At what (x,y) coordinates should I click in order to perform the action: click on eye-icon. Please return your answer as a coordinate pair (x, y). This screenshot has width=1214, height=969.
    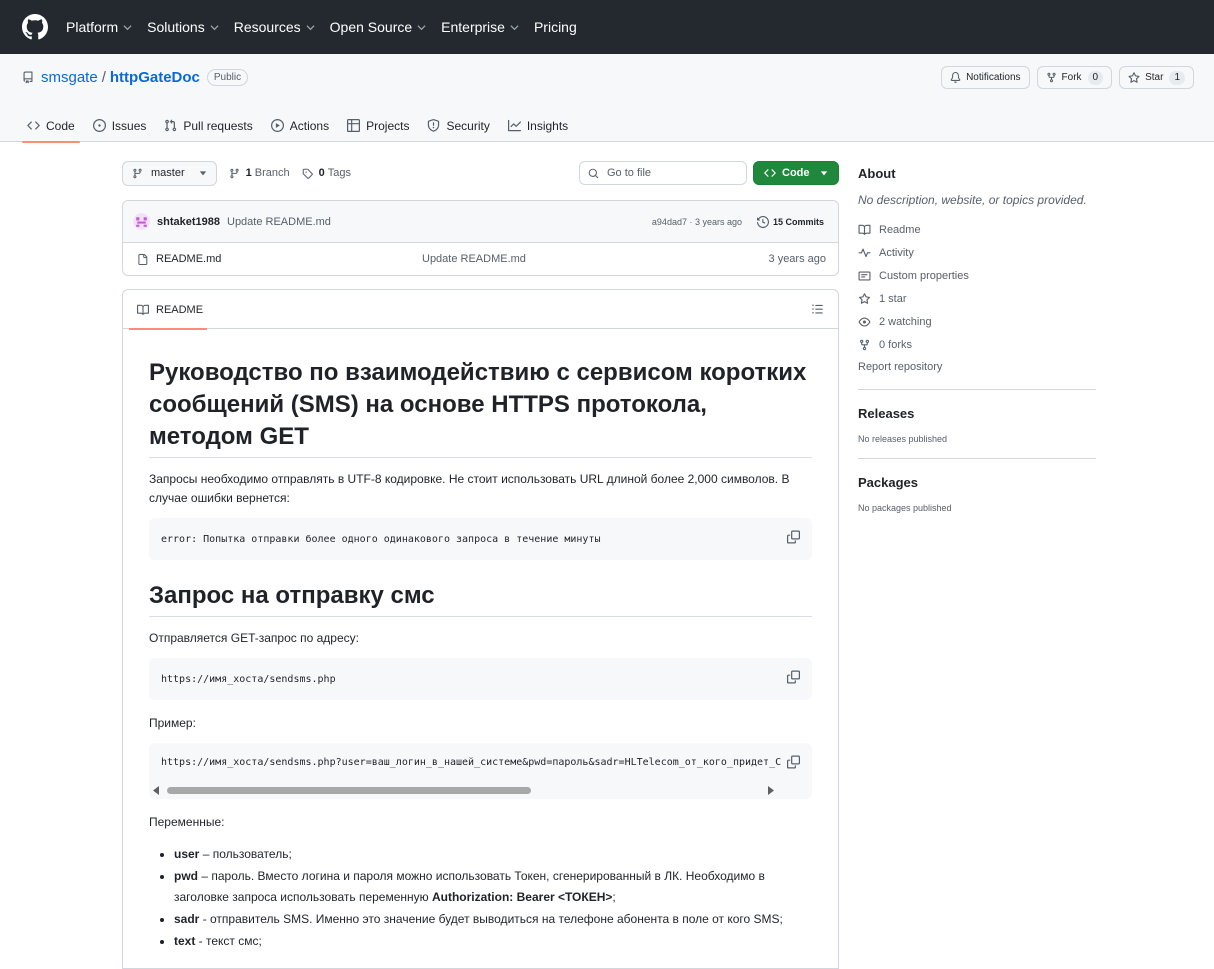
    Looking at the image, I should click on (864, 321).